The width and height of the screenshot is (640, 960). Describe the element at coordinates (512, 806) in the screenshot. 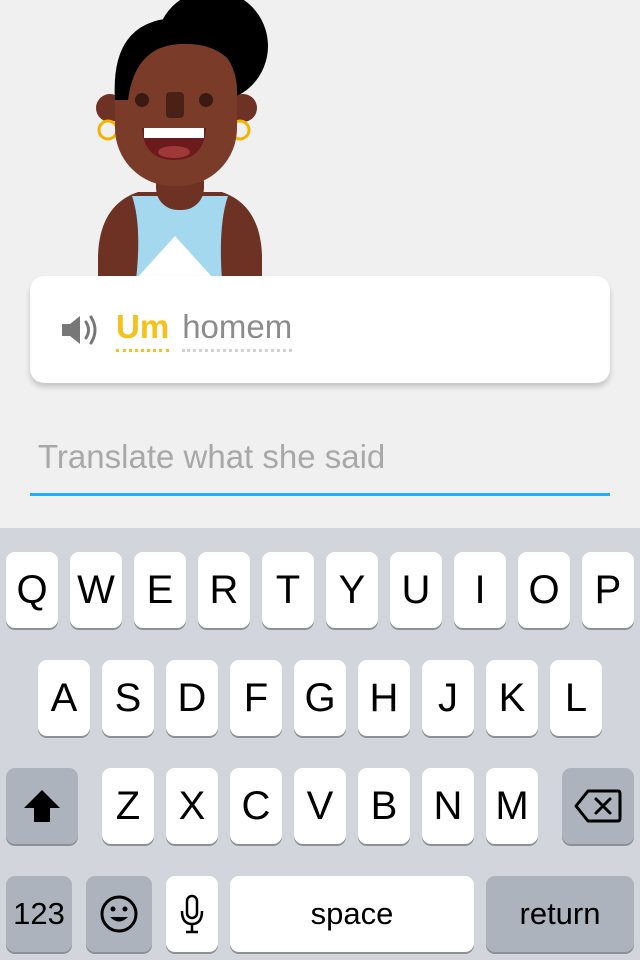

I see `key-m: M` at that location.